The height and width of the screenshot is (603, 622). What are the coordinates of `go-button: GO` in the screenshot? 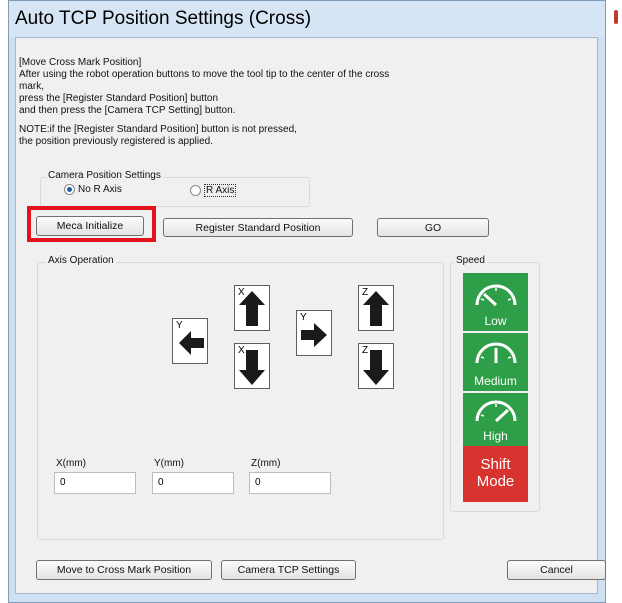 It's located at (433, 227).